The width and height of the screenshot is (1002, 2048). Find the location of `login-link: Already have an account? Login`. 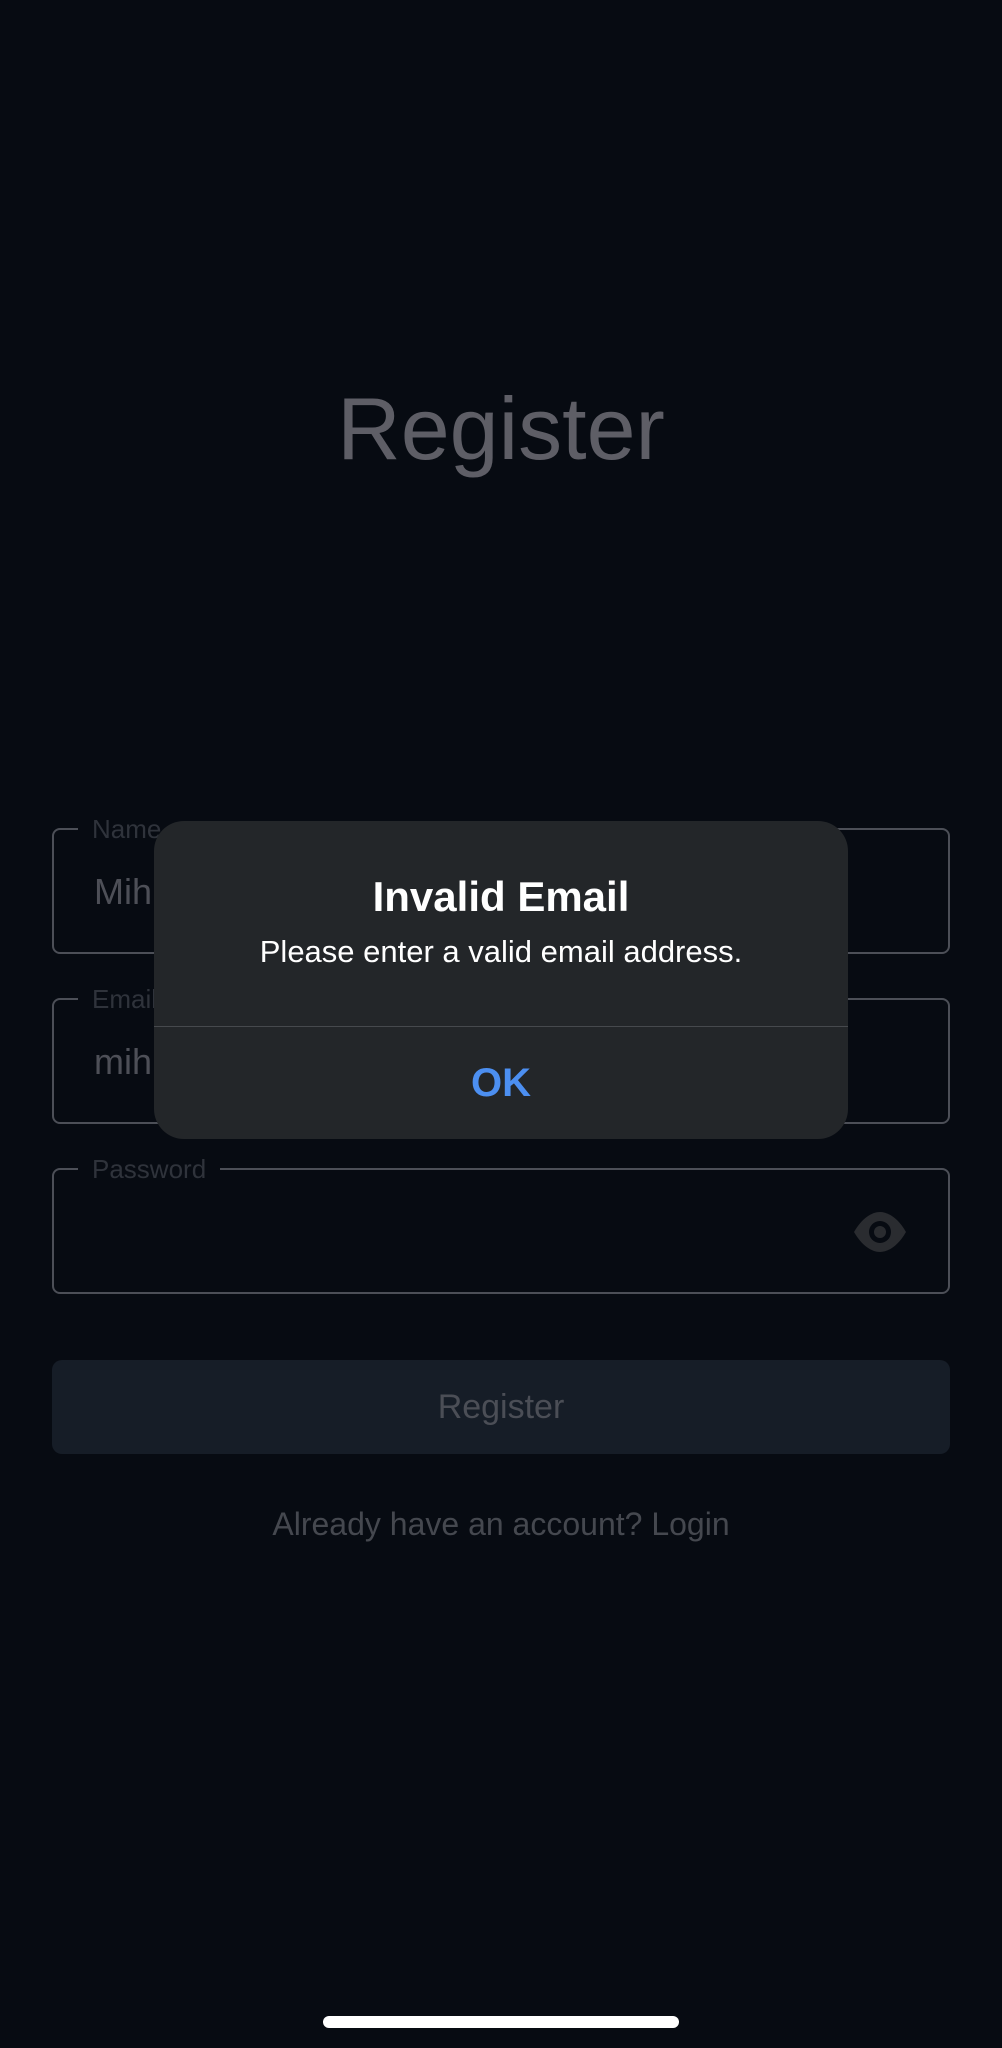

login-link: Already have an account? Login is located at coordinates (501, 1524).